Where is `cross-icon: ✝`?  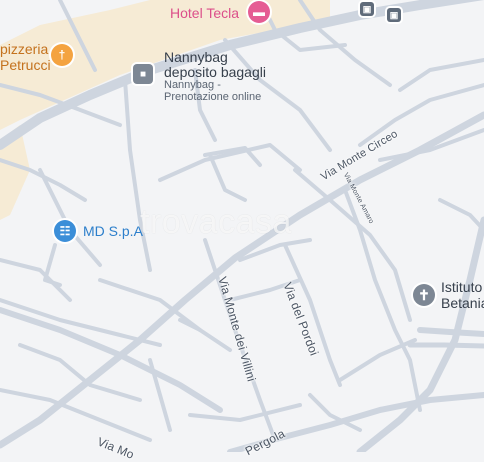
cross-icon: ✝ is located at coordinates (424, 295).